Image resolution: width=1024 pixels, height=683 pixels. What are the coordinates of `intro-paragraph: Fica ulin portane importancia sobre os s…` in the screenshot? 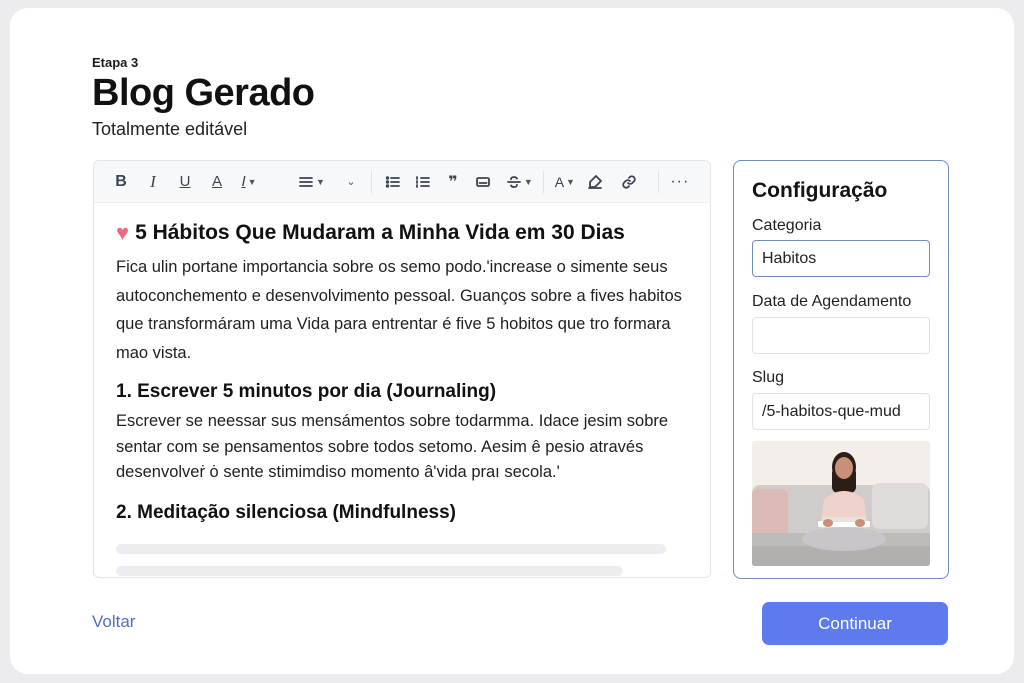 It's located at (399, 310).